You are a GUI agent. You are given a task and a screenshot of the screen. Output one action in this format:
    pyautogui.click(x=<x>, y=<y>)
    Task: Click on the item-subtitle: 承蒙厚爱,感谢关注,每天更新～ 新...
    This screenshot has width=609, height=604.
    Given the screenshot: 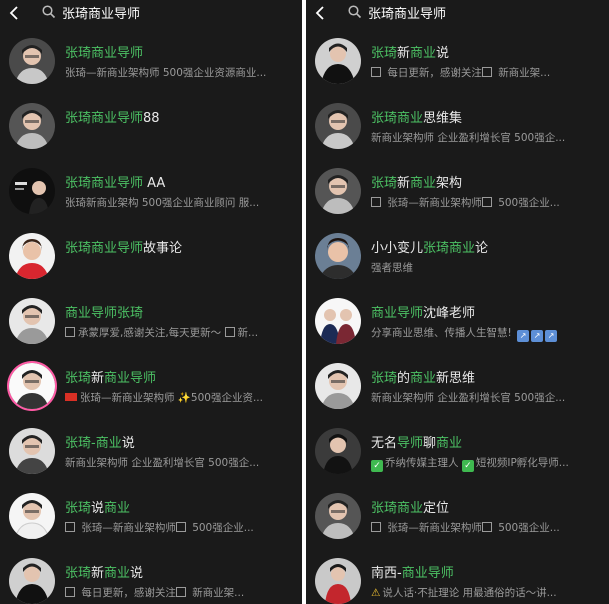 What is the action you would take?
    pyautogui.click(x=179, y=332)
    